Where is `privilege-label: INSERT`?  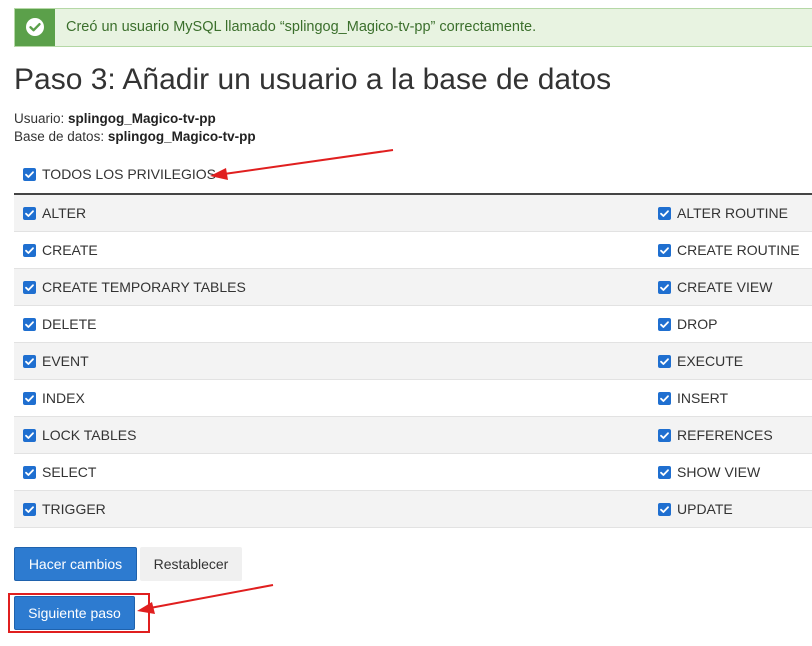
privilege-label: INSERT is located at coordinates (703, 398).